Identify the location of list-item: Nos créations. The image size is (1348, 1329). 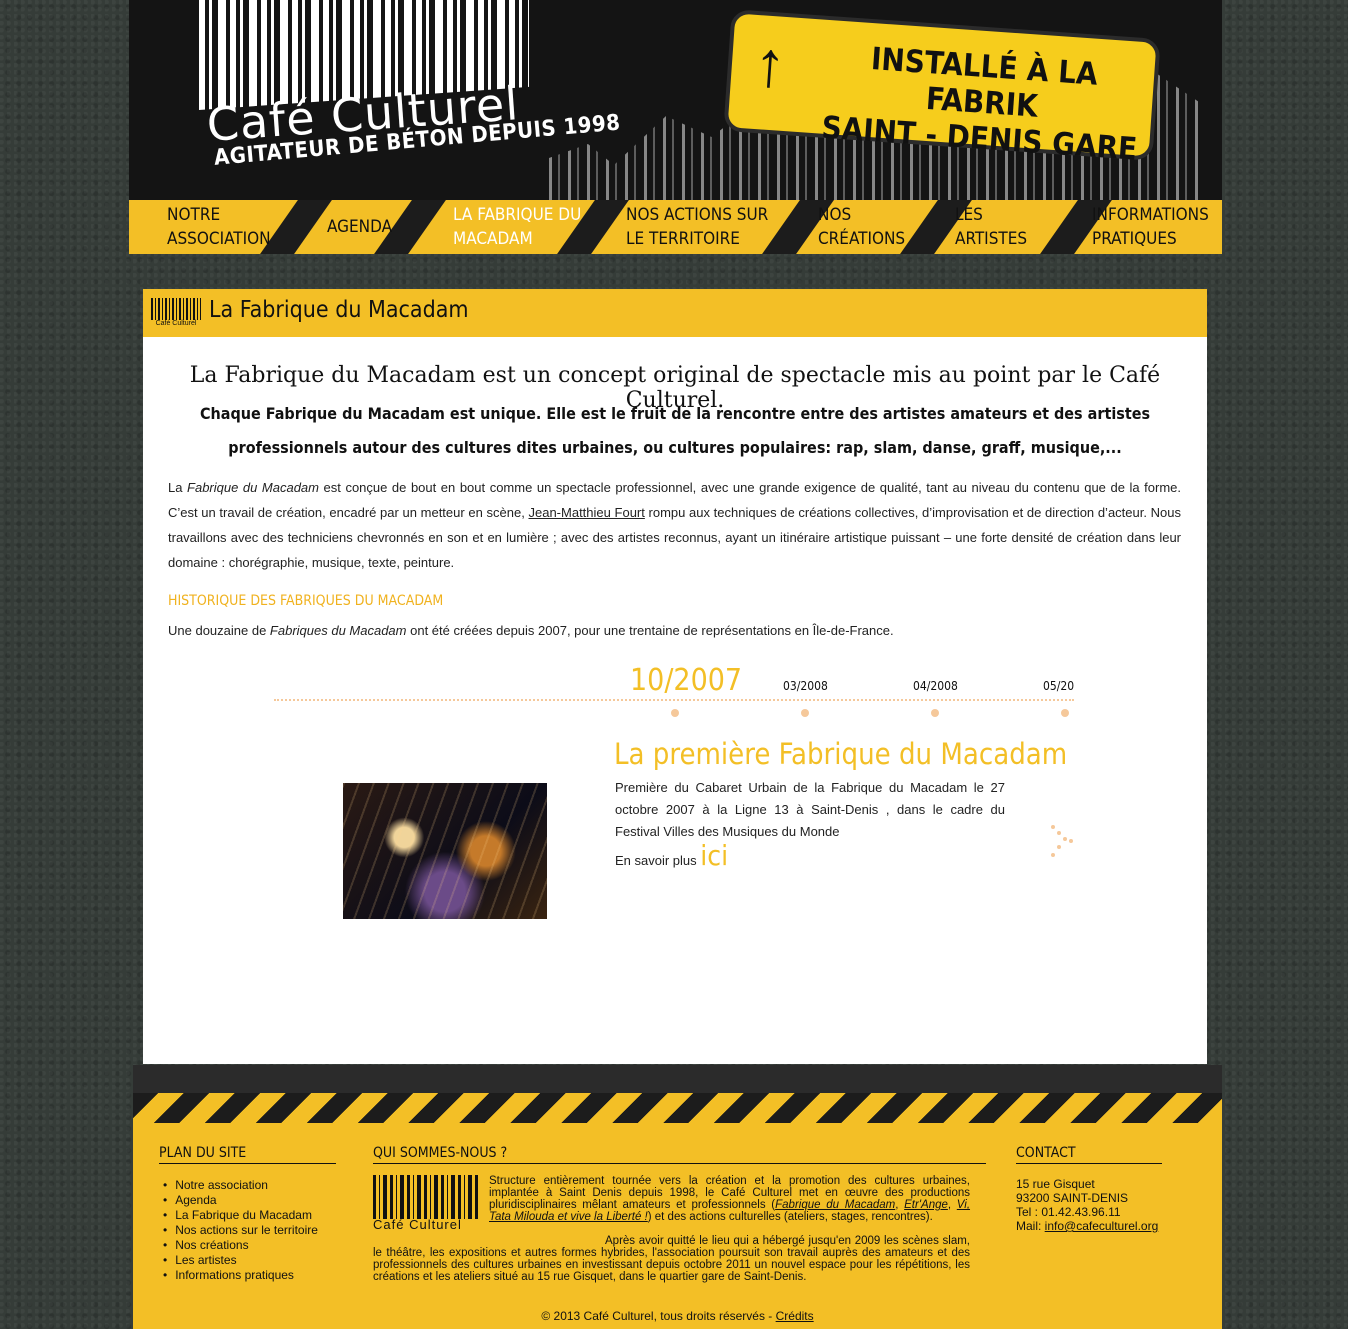
(240, 1245).